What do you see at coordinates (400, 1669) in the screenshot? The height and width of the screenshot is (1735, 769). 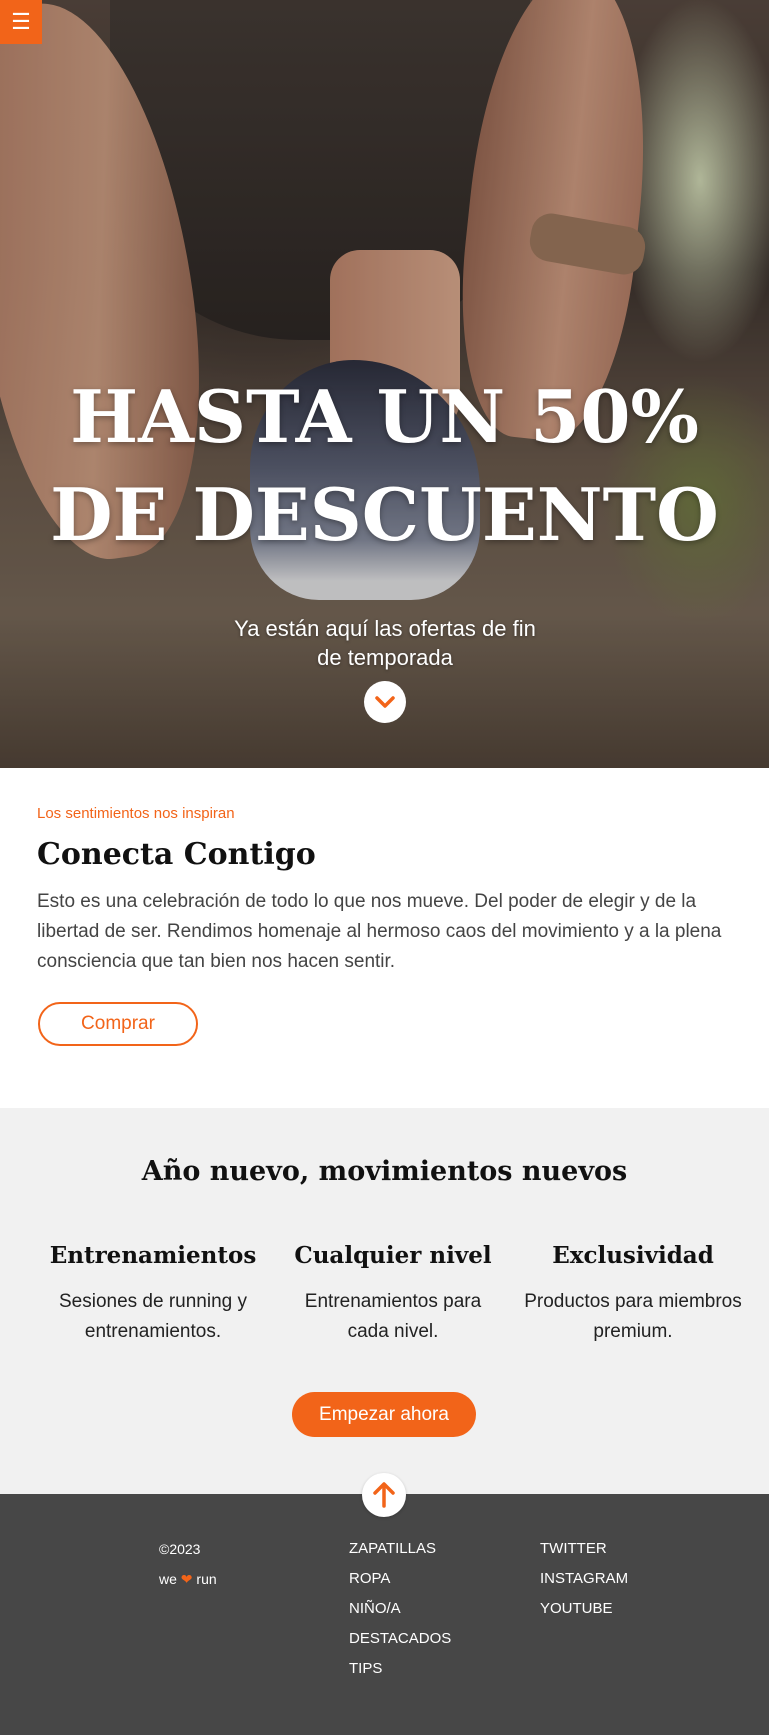 I see `footer-link-tips: TIPS` at bounding box center [400, 1669].